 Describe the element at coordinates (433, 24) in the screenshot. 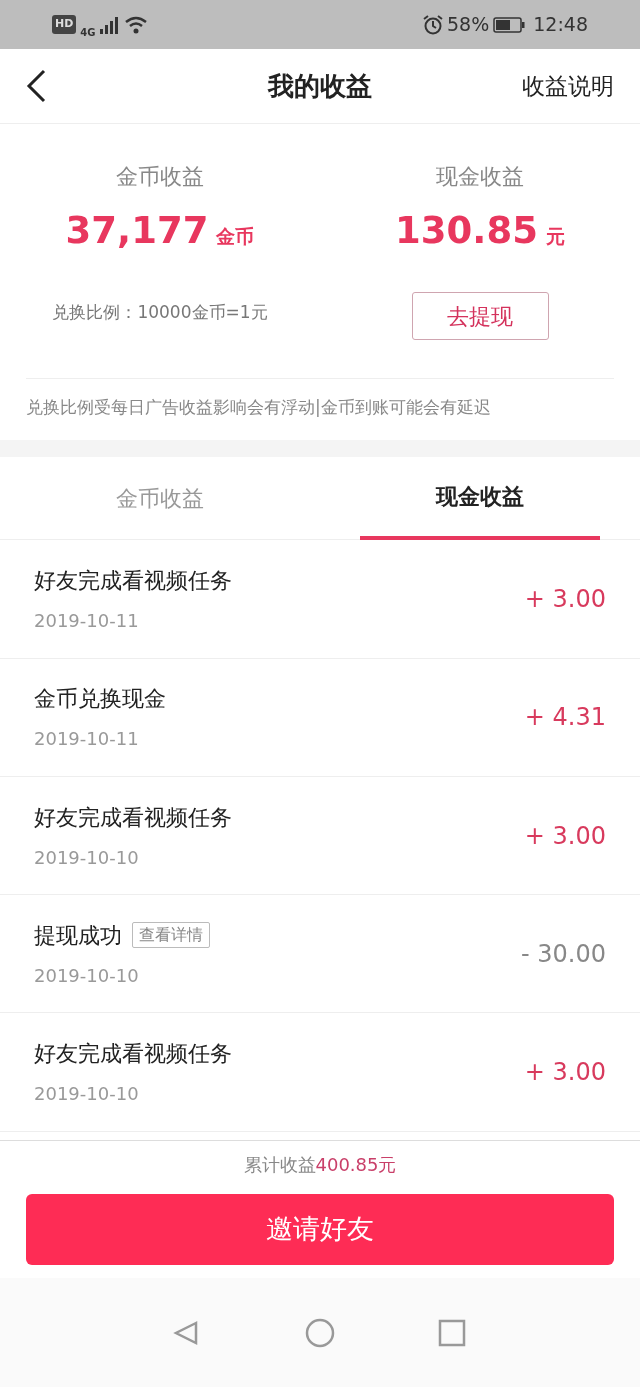

I see `alarm-icon` at that location.